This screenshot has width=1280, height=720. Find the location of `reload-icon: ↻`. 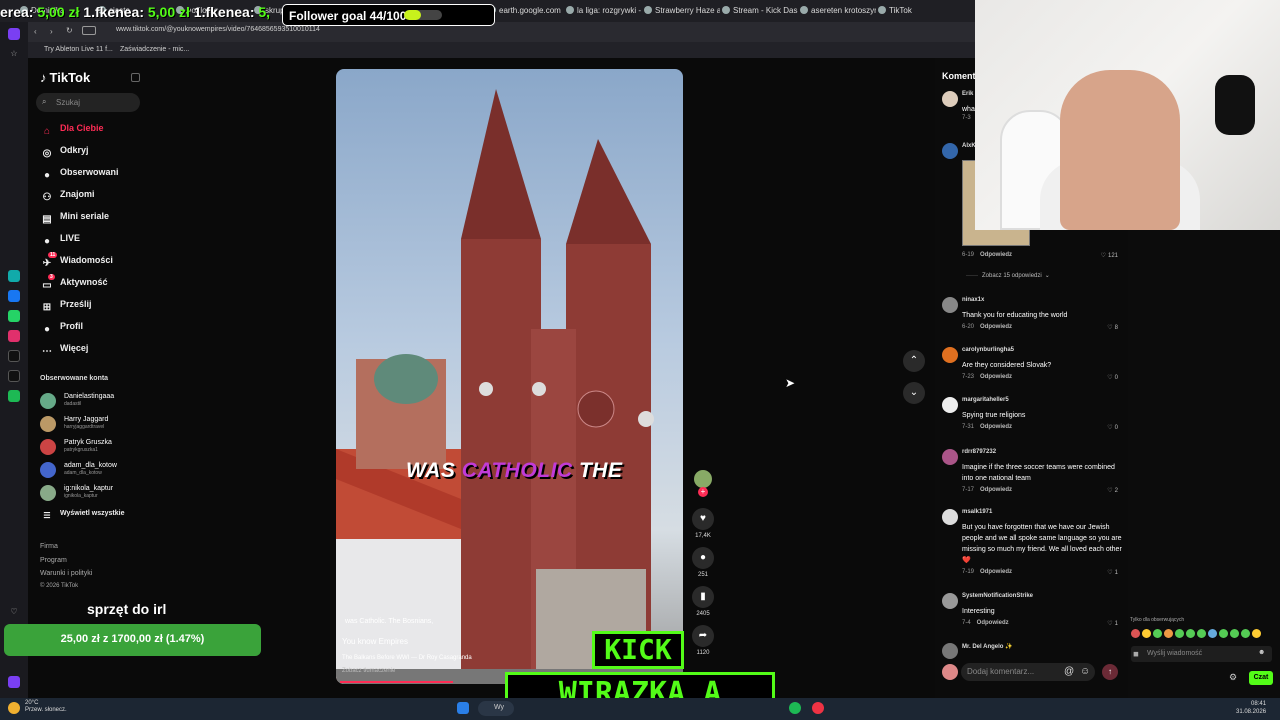

reload-icon: ↻ is located at coordinates (69, 30).